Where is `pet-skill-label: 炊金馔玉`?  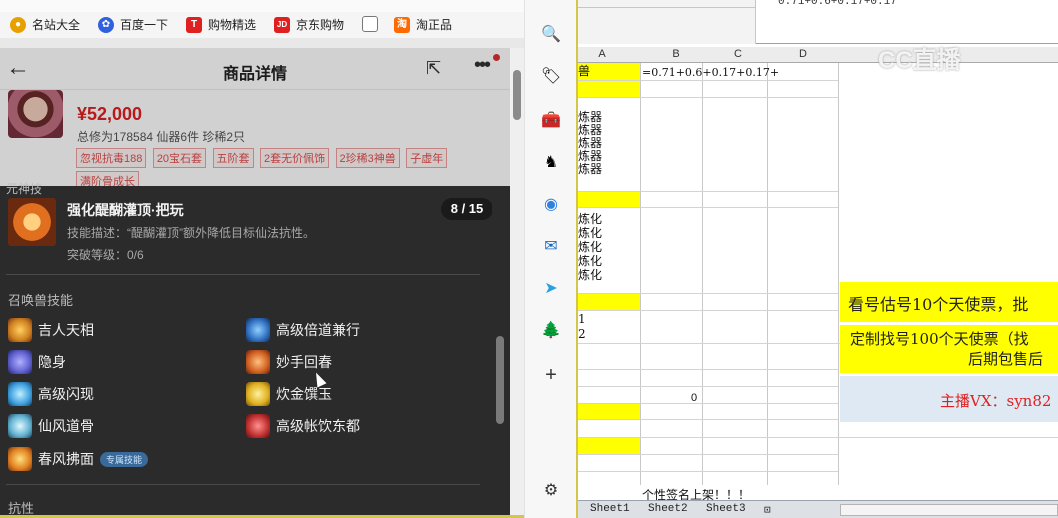
pet-skill-label: 炊金馔玉 is located at coordinates (304, 394).